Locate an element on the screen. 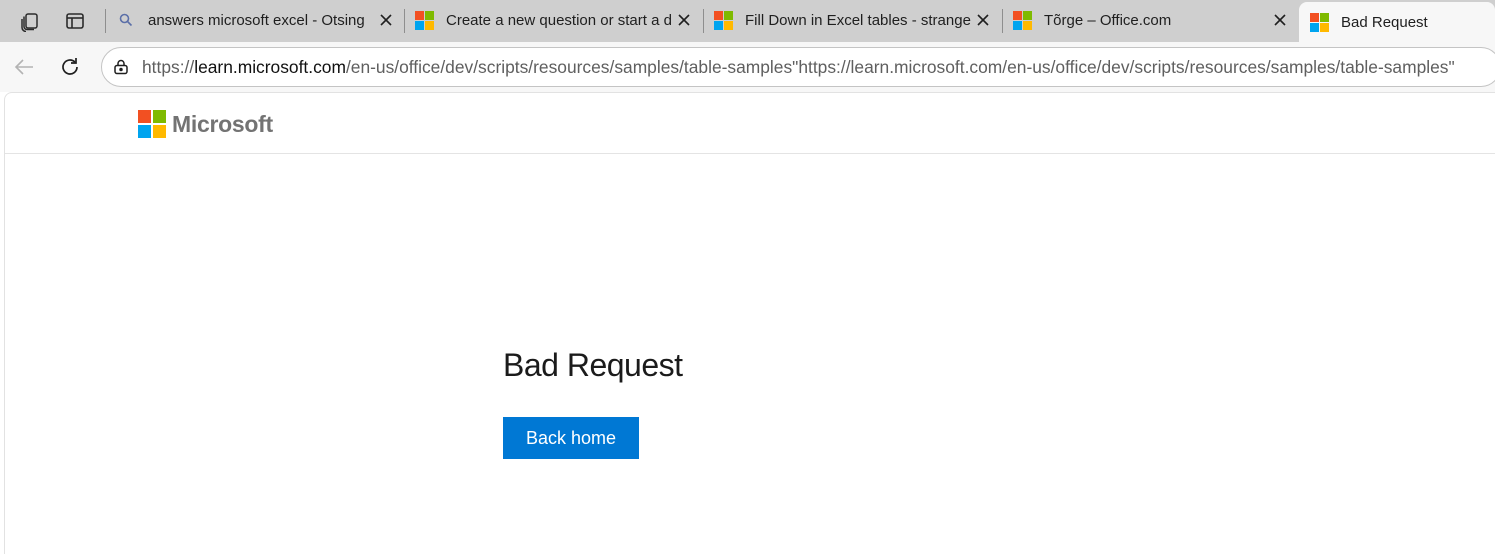  workspaces-icon is located at coordinates (29, 22).